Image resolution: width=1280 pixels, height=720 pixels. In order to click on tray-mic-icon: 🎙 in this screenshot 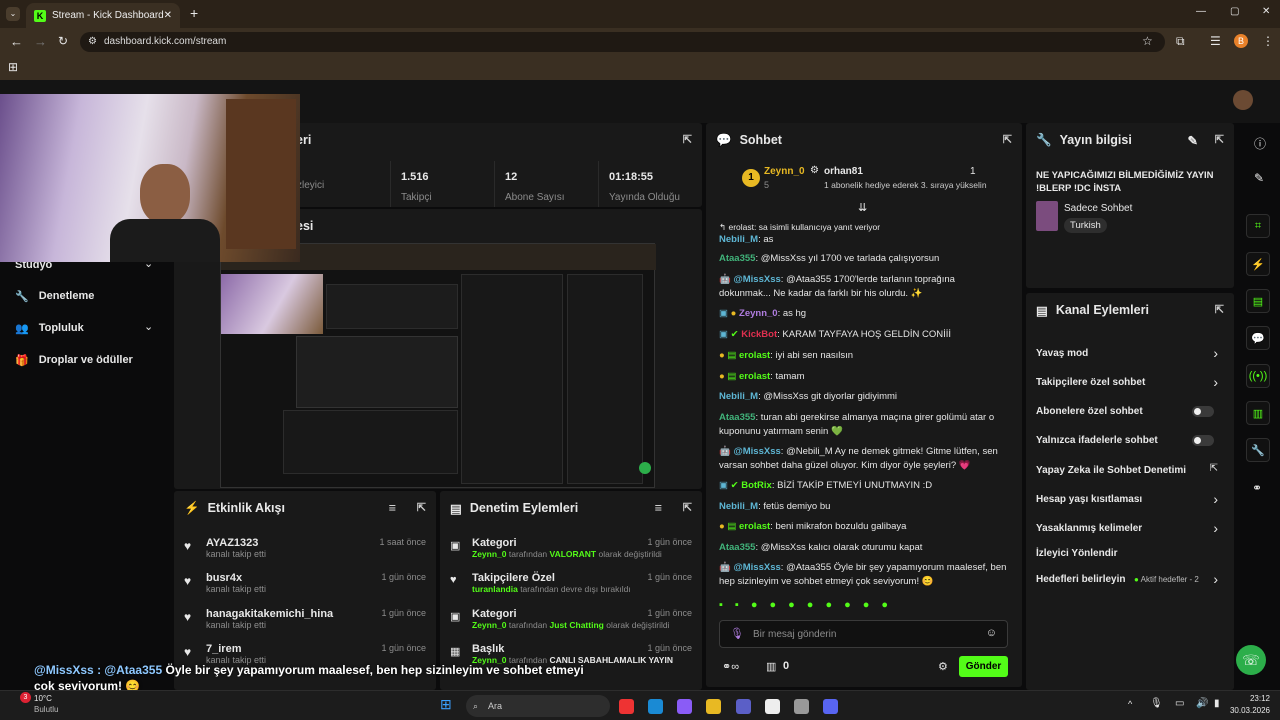, I will do `click(1156, 703)`.